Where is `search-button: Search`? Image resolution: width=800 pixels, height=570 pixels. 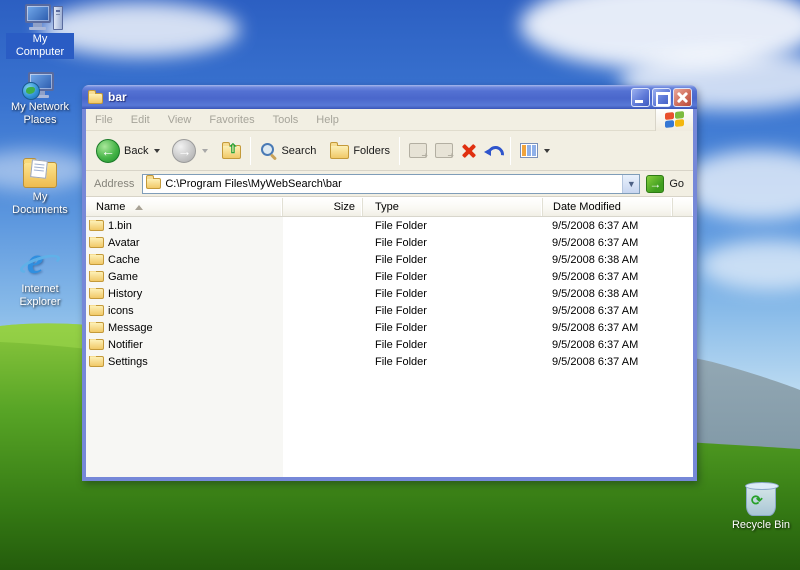 search-button: Search is located at coordinates (288, 150).